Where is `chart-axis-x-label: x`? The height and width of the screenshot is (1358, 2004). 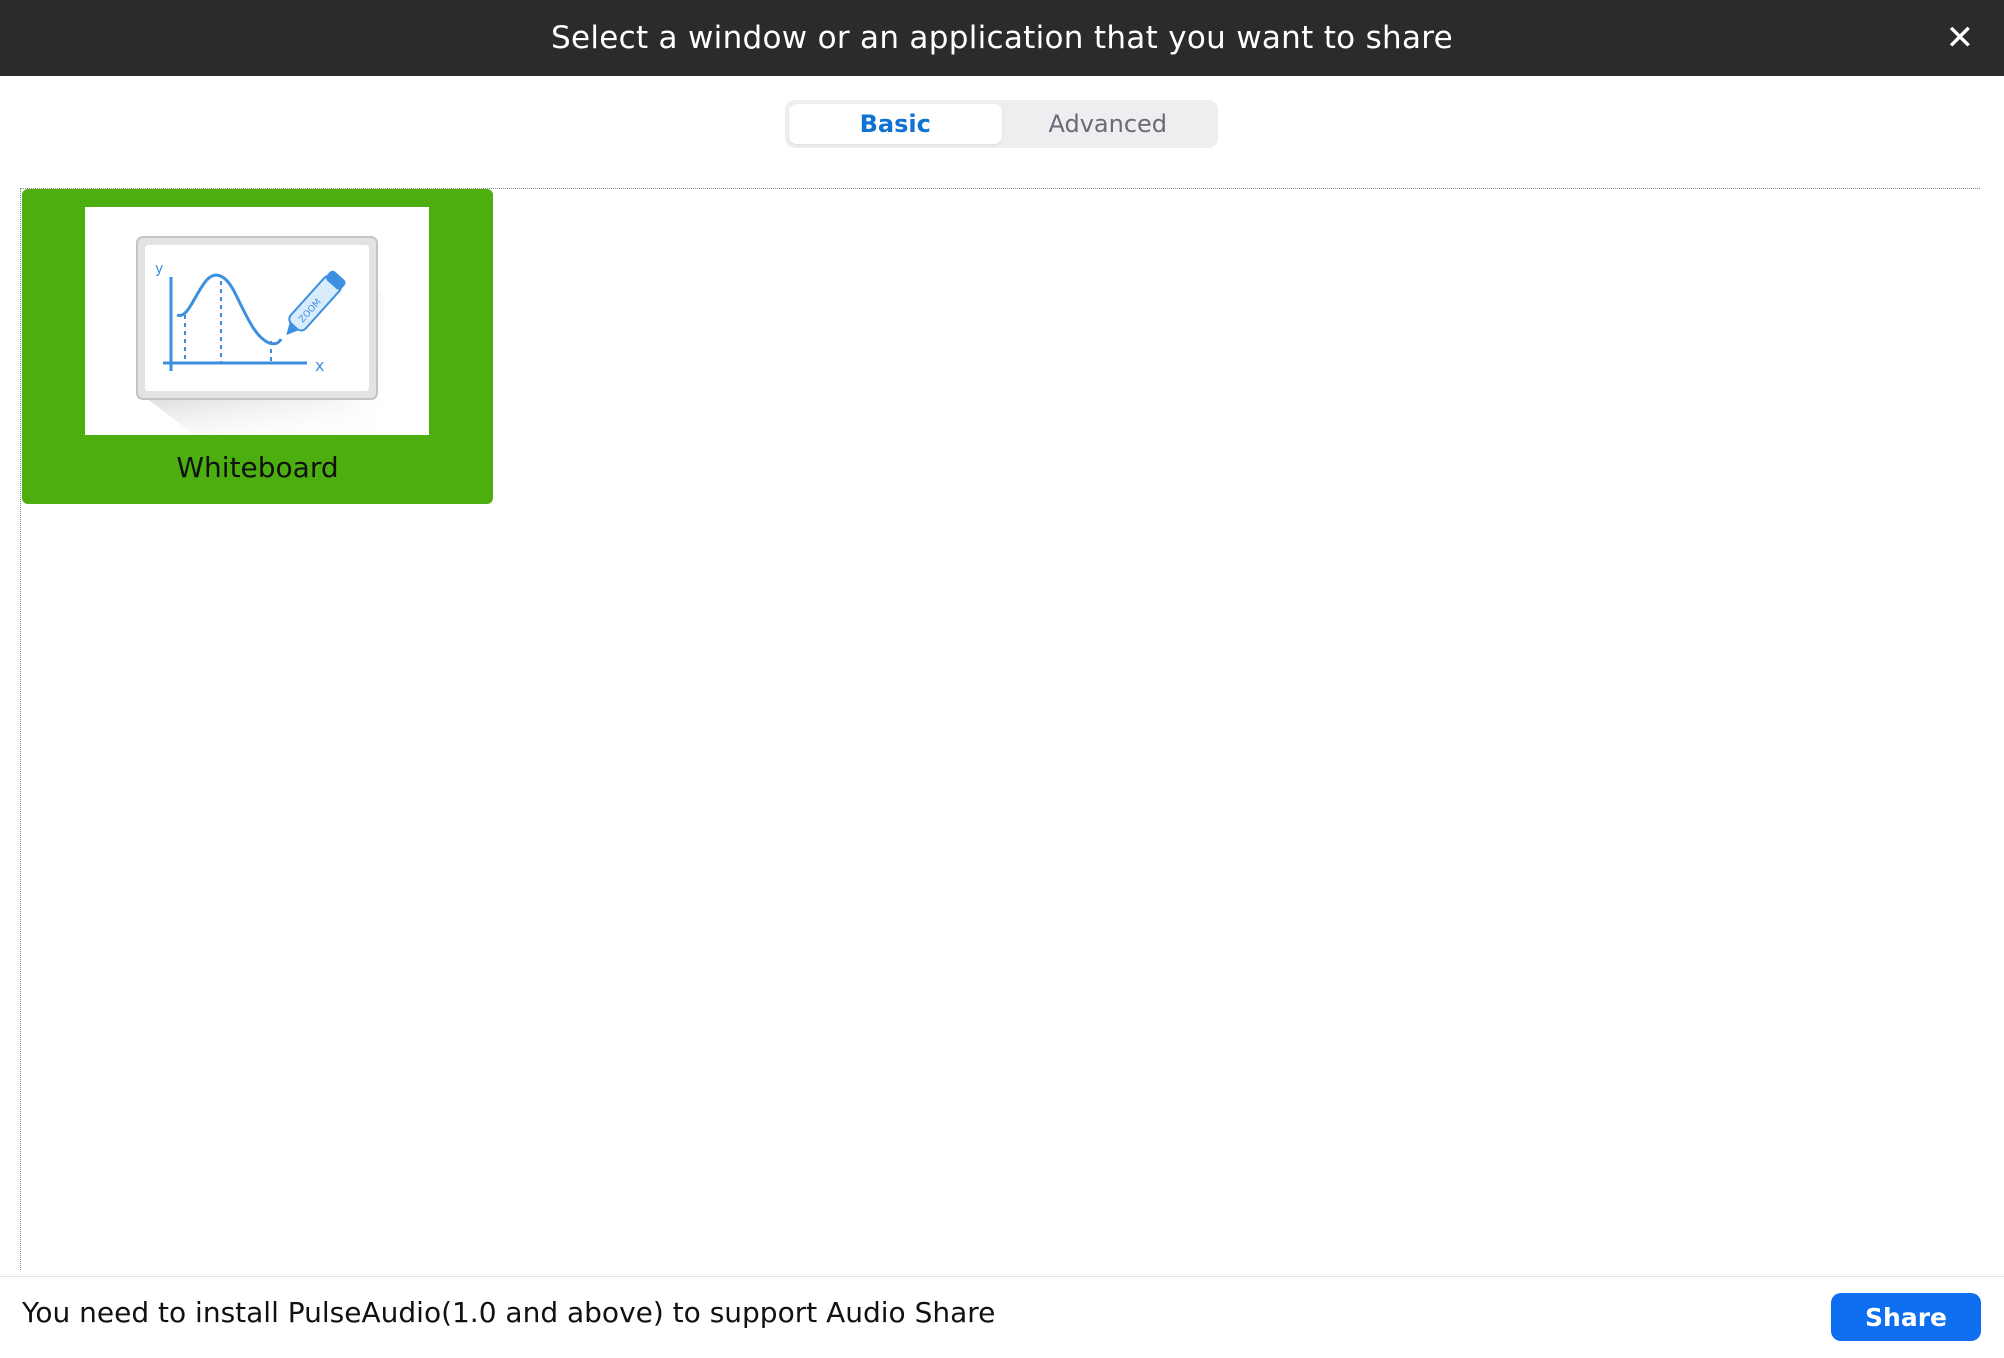
chart-axis-x-label: x is located at coordinates (319, 365).